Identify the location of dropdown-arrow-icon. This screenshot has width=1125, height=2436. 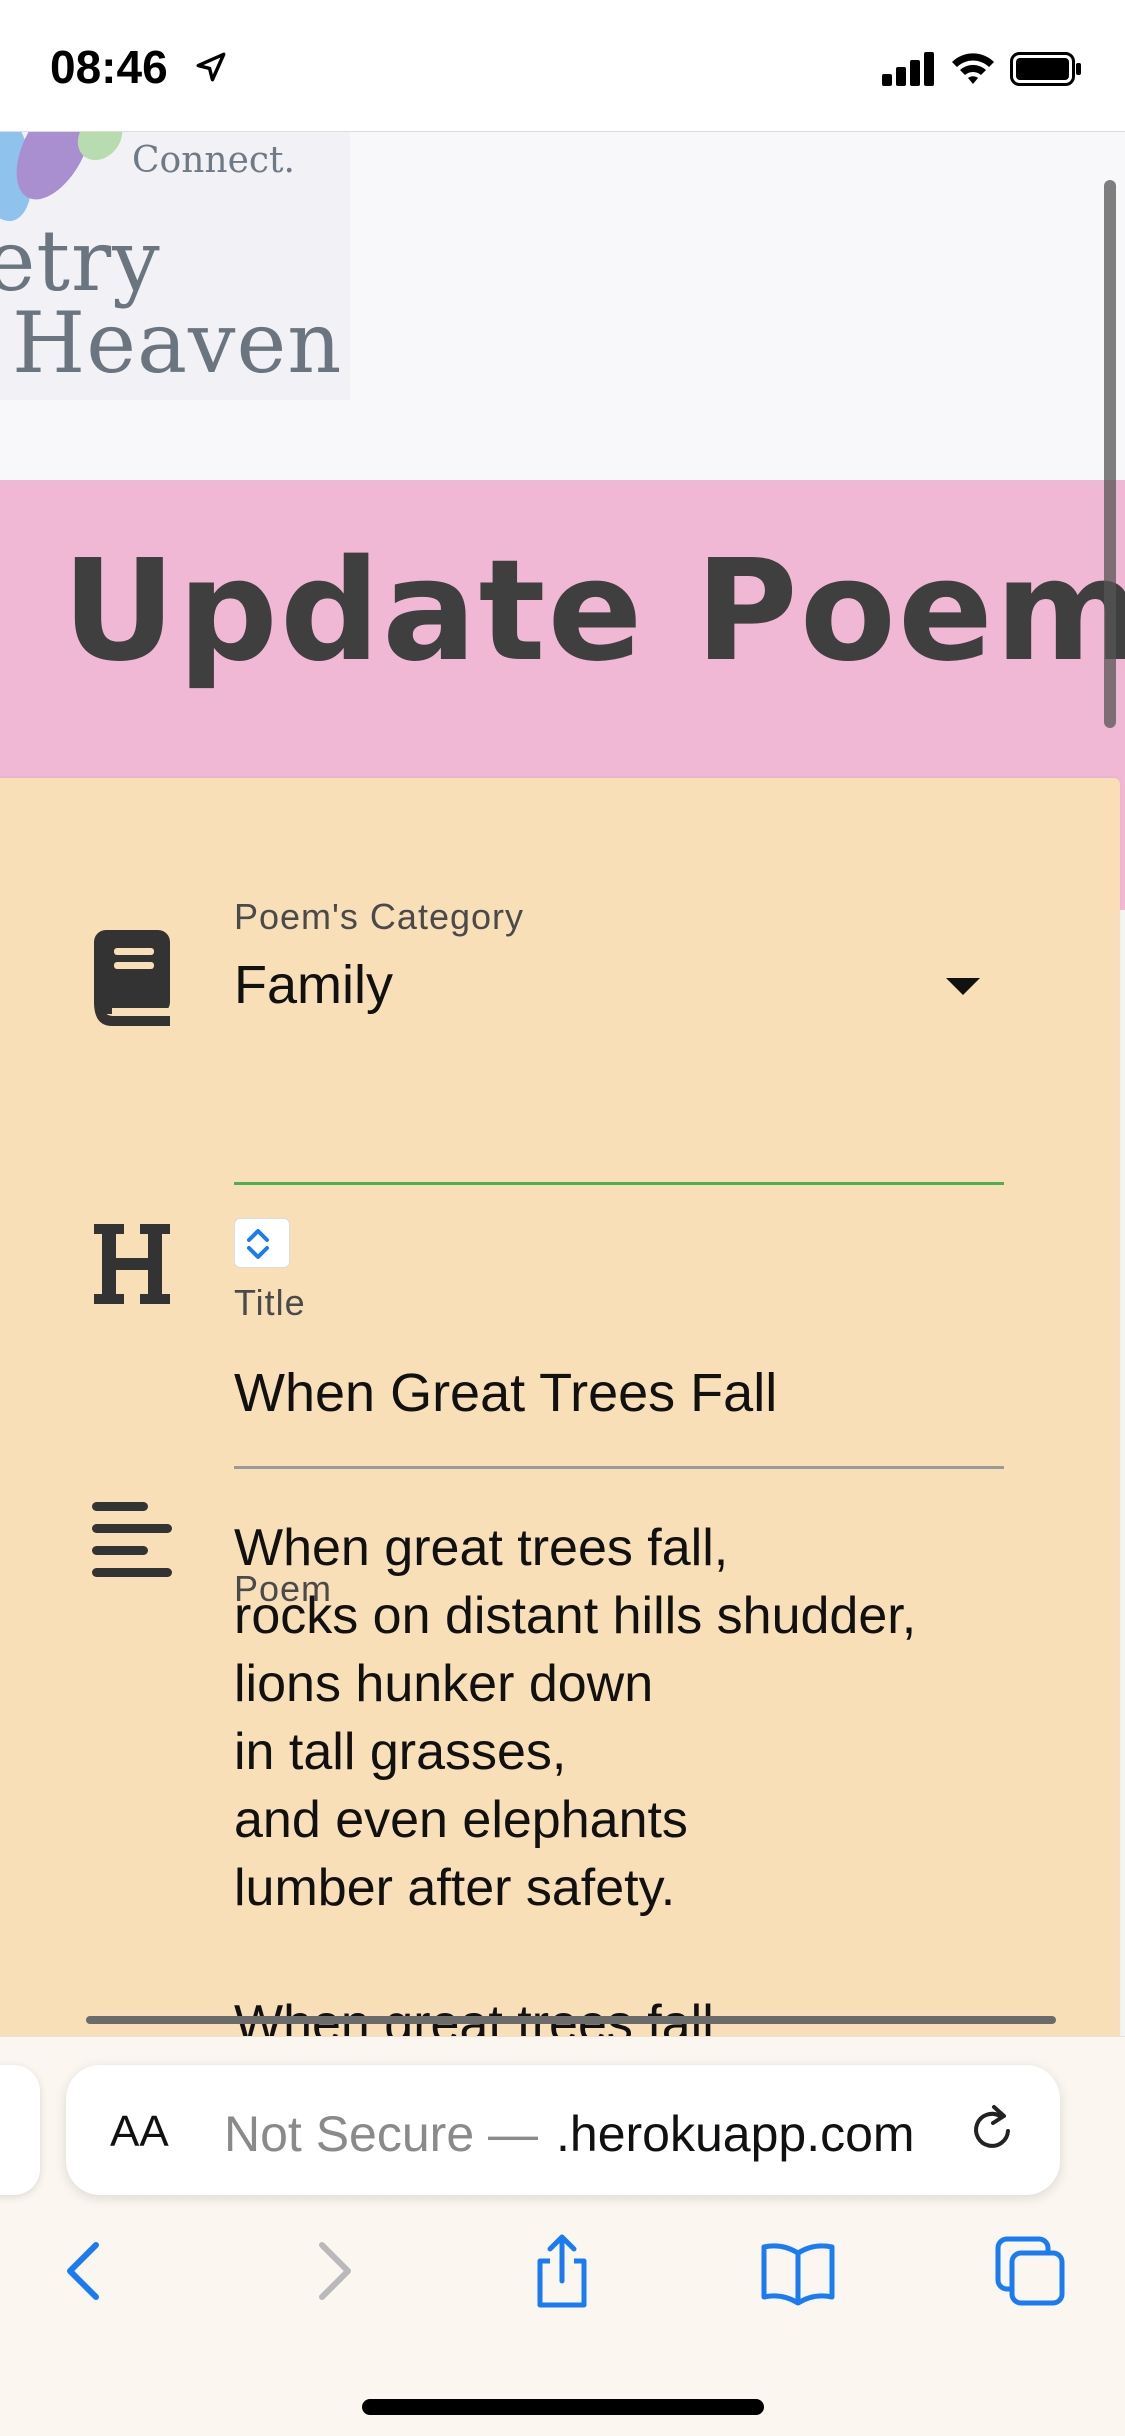
(963, 986).